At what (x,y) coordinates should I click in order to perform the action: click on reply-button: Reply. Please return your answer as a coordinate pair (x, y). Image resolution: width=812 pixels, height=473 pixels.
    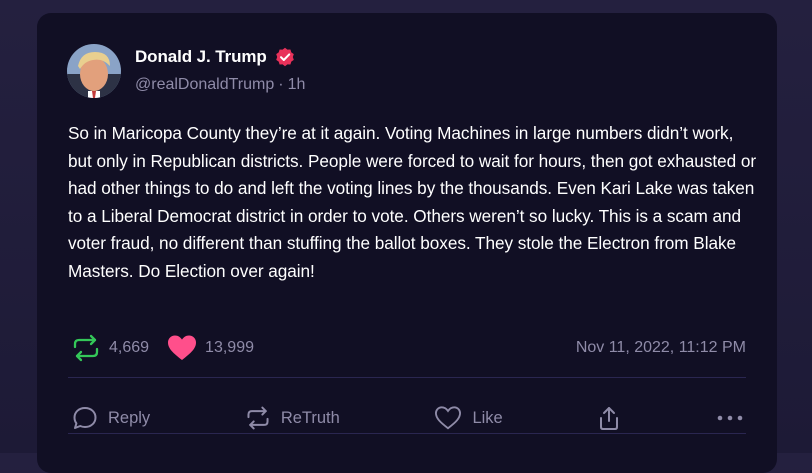
    Looking at the image, I should click on (111, 418).